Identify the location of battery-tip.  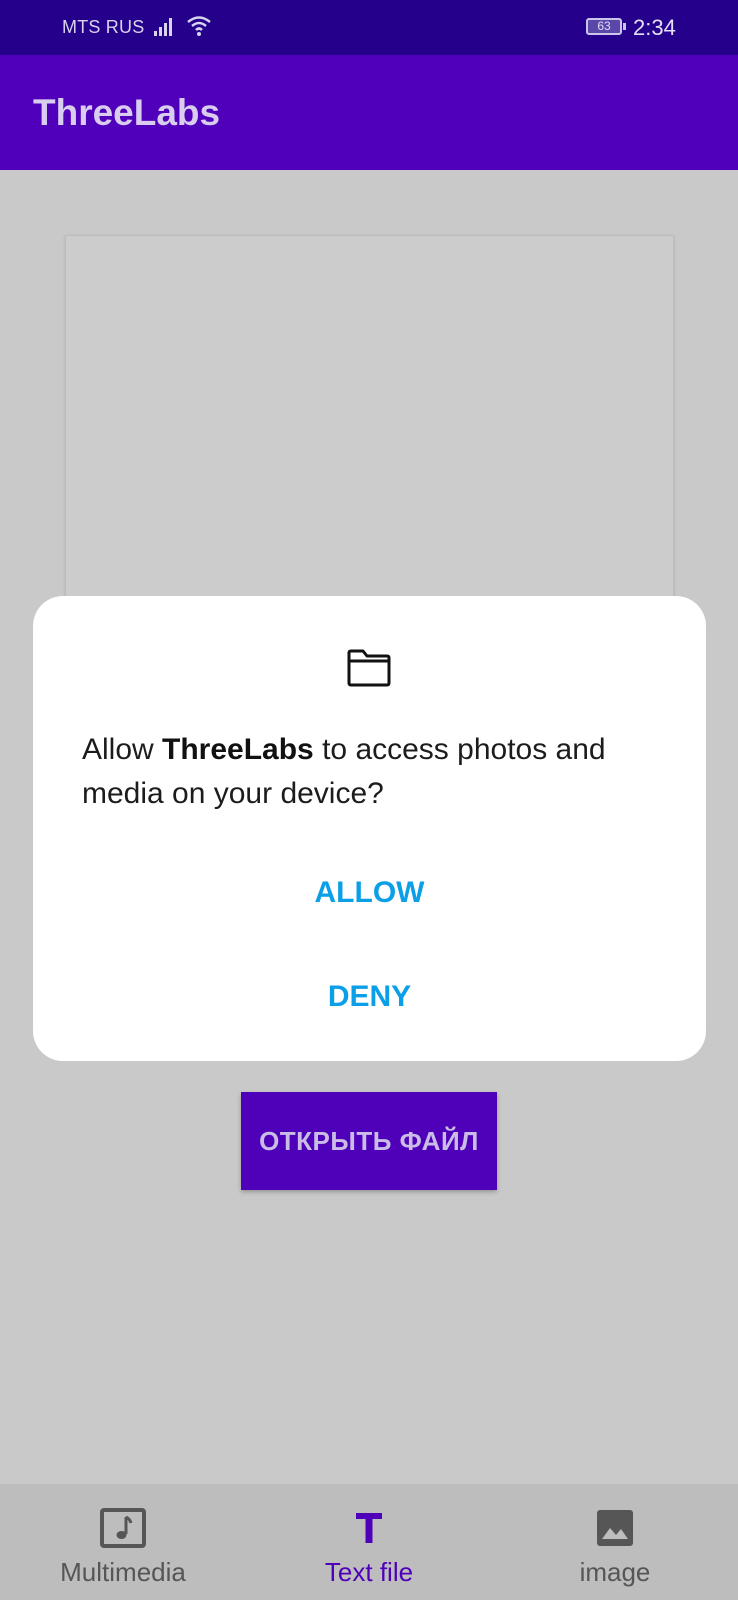
(624, 26).